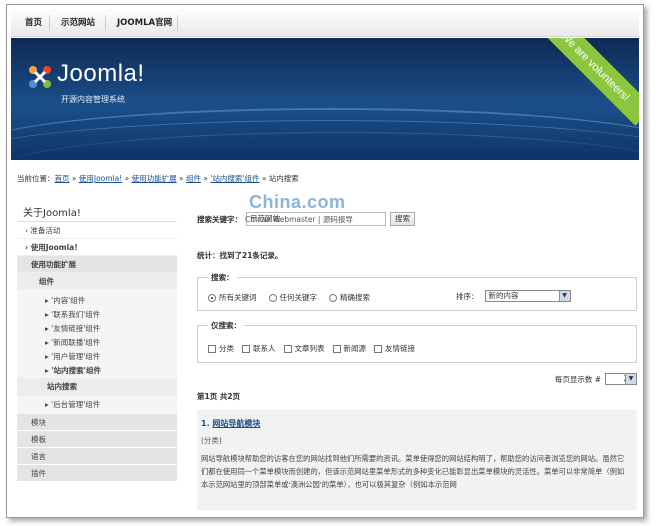 This screenshot has height=526, width=657. What do you see at coordinates (240, 255) in the screenshot?
I see `search-stats: 统计：找到了21条记录。` at bounding box center [240, 255].